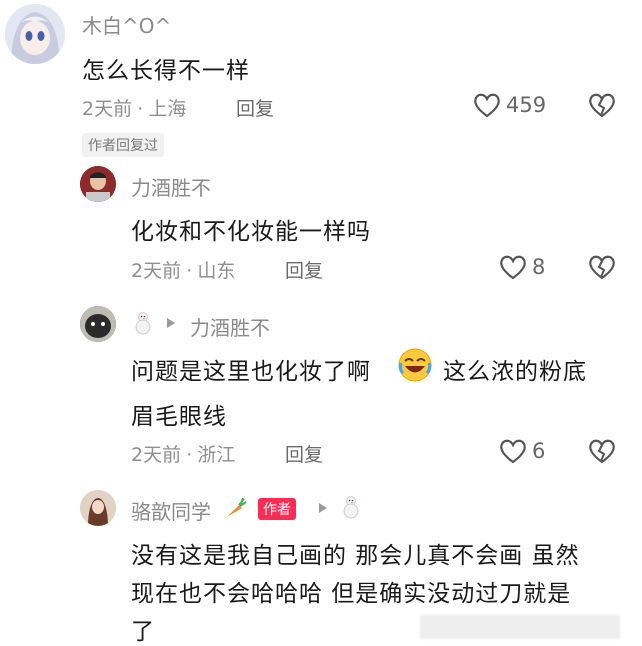  I want to click on comment-text: 没有这是我自己画的 那会儿真不会画 虽然, so click(355, 556).